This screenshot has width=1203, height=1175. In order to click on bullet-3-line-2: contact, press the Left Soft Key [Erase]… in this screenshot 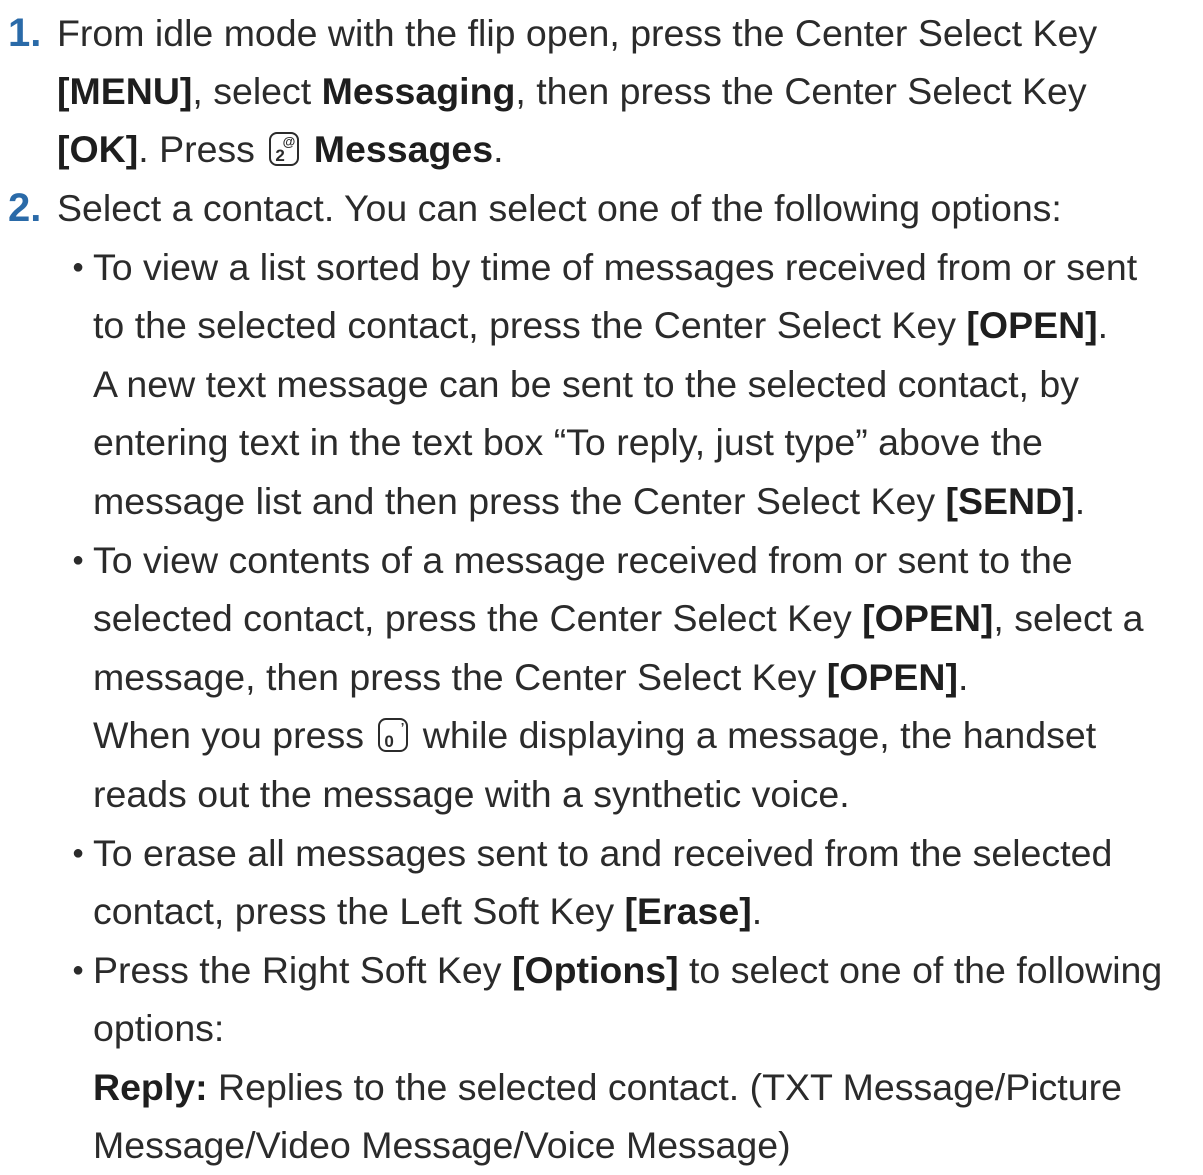, I will do `click(428, 911)`.